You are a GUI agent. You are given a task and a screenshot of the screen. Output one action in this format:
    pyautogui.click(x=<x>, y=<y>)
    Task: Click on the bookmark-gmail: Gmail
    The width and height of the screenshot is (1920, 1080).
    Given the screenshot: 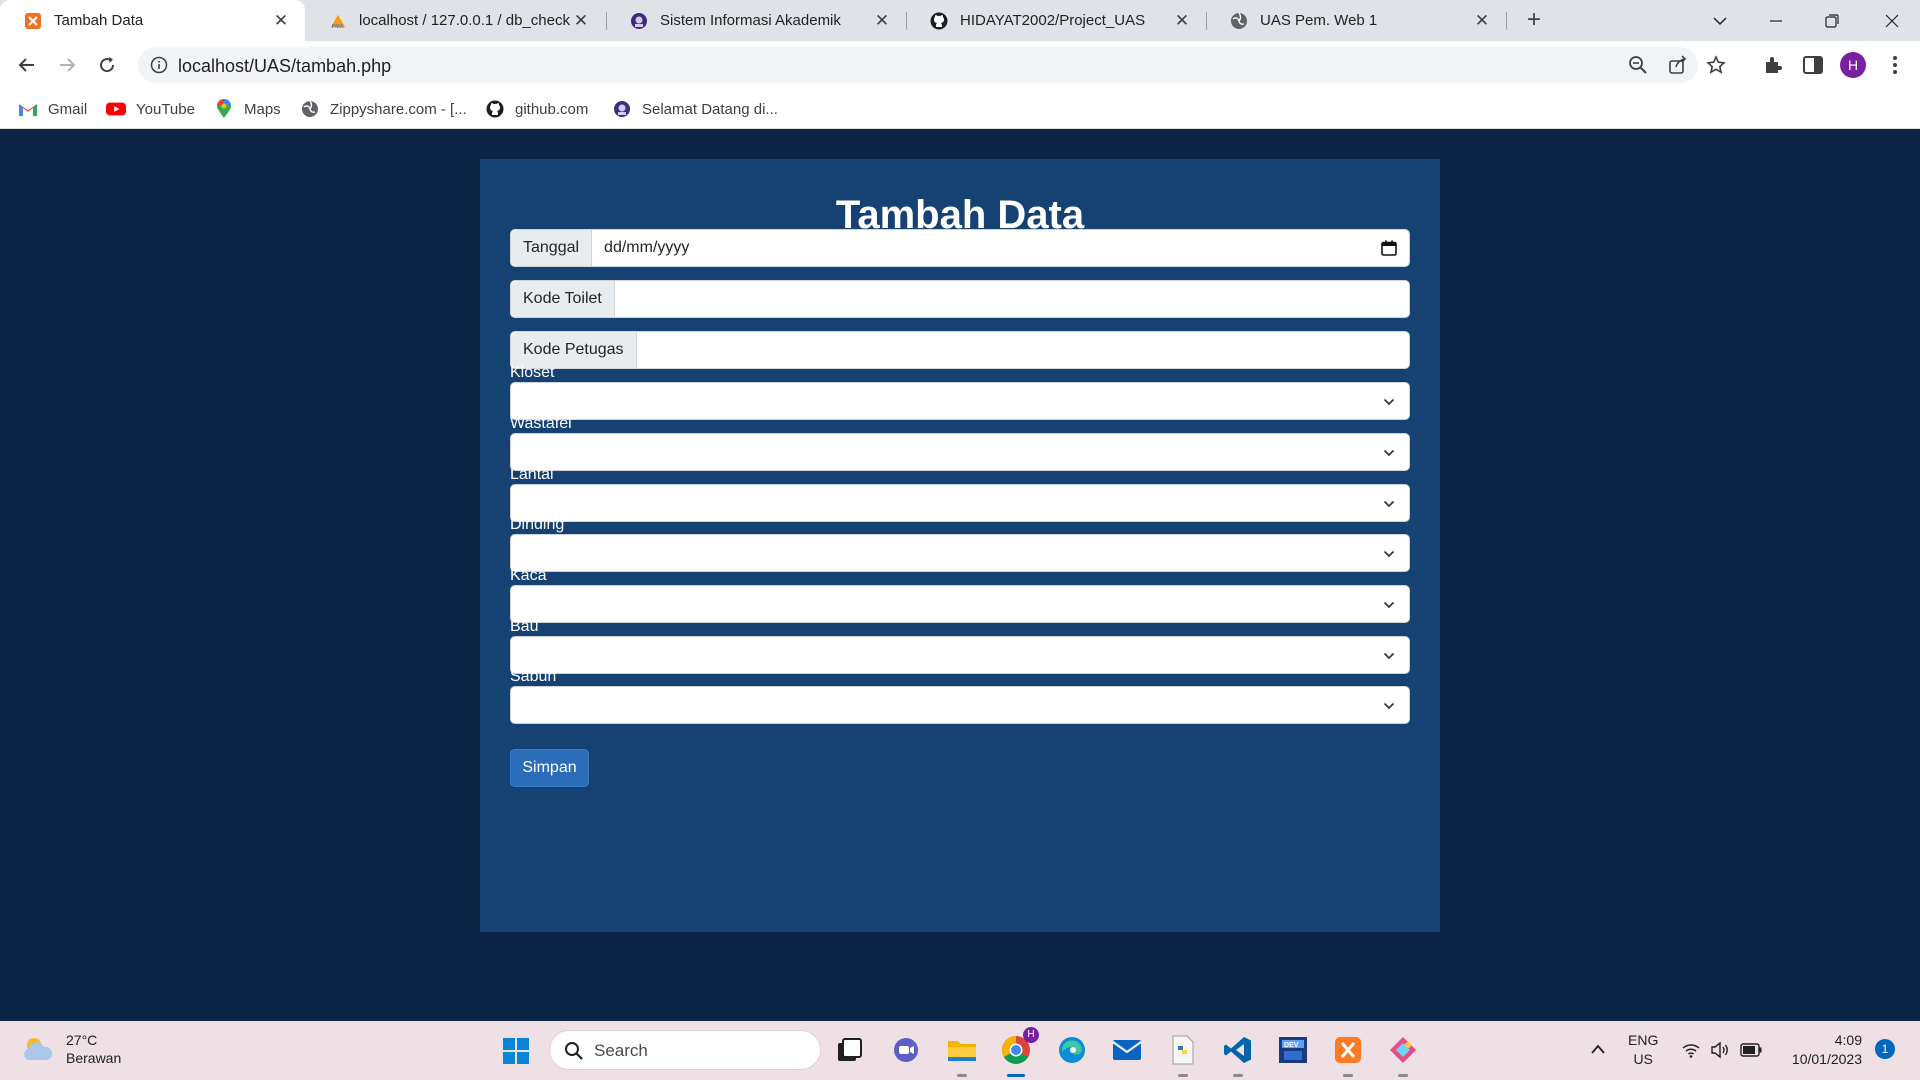 What is the action you would take?
    pyautogui.click(x=52, y=109)
    